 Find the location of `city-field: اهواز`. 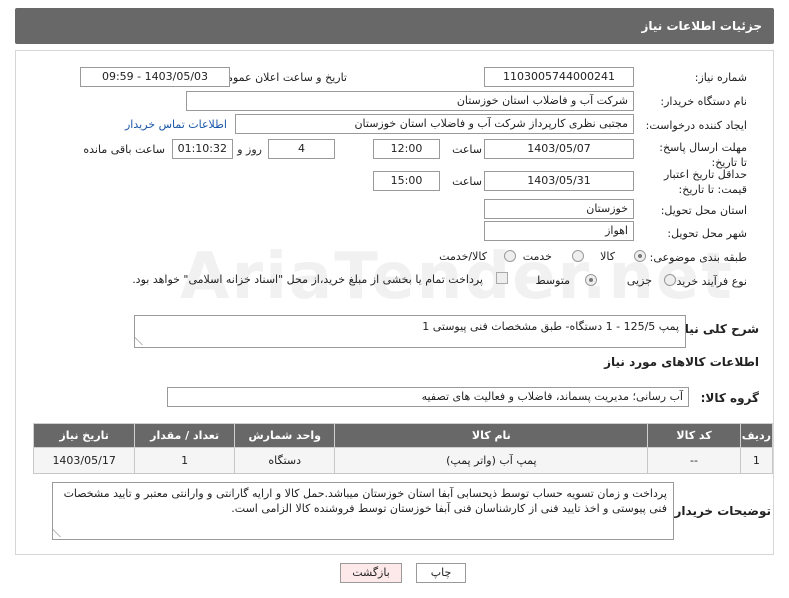

city-field: اهواز is located at coordinates (559, 231).